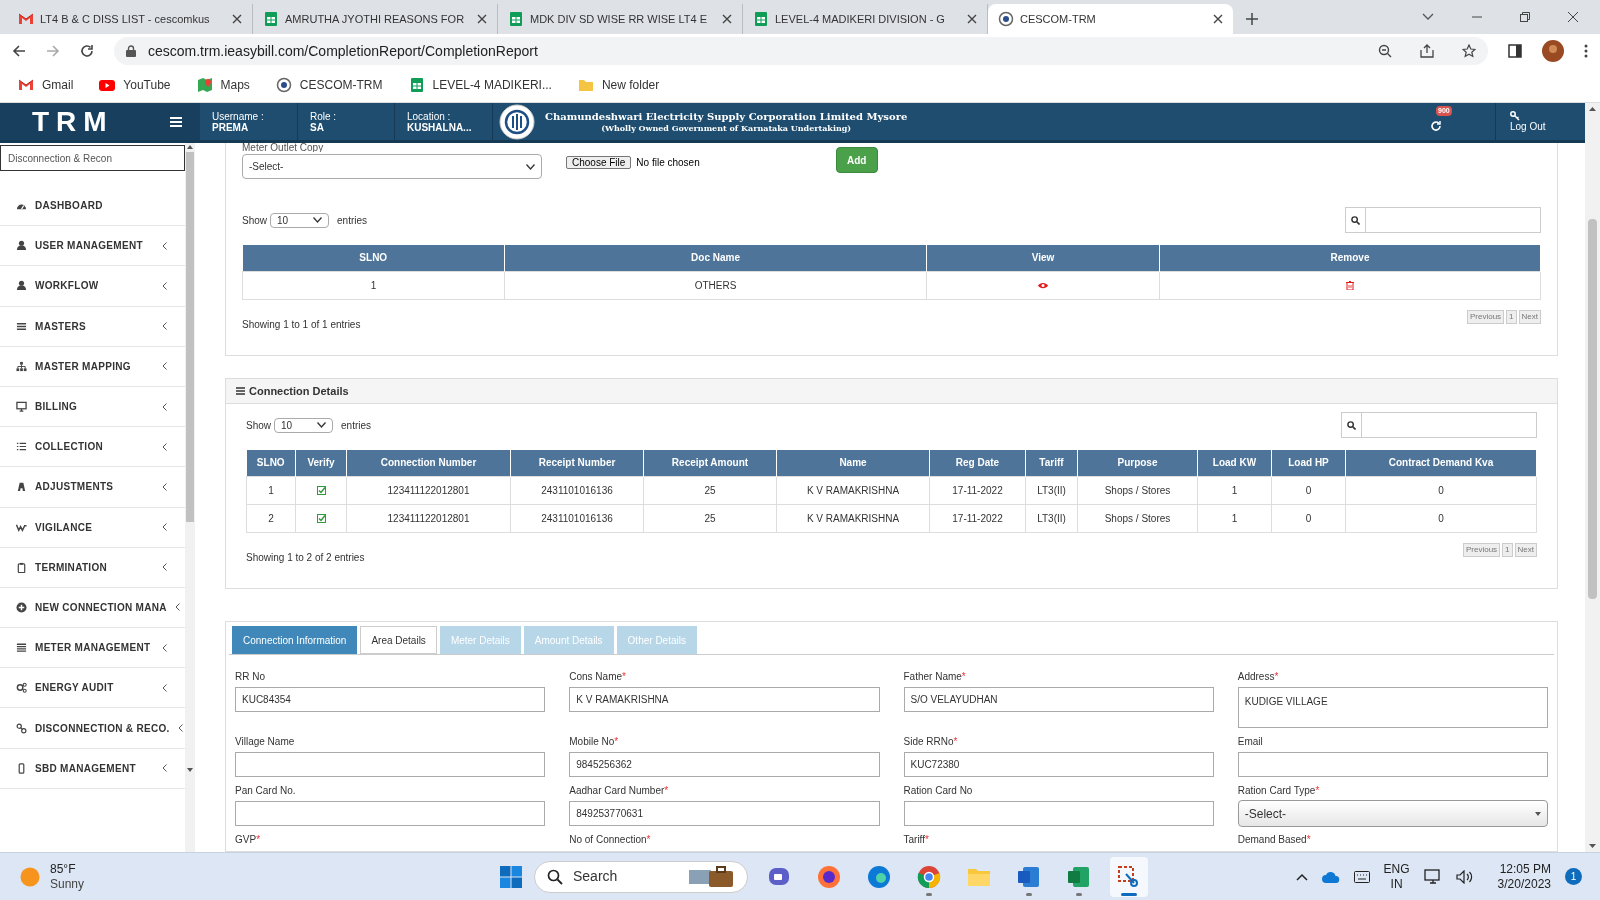  Describe the element at coordinates (295, 640) in the screenshot. I see `form-tab: Connection Information` at that location.